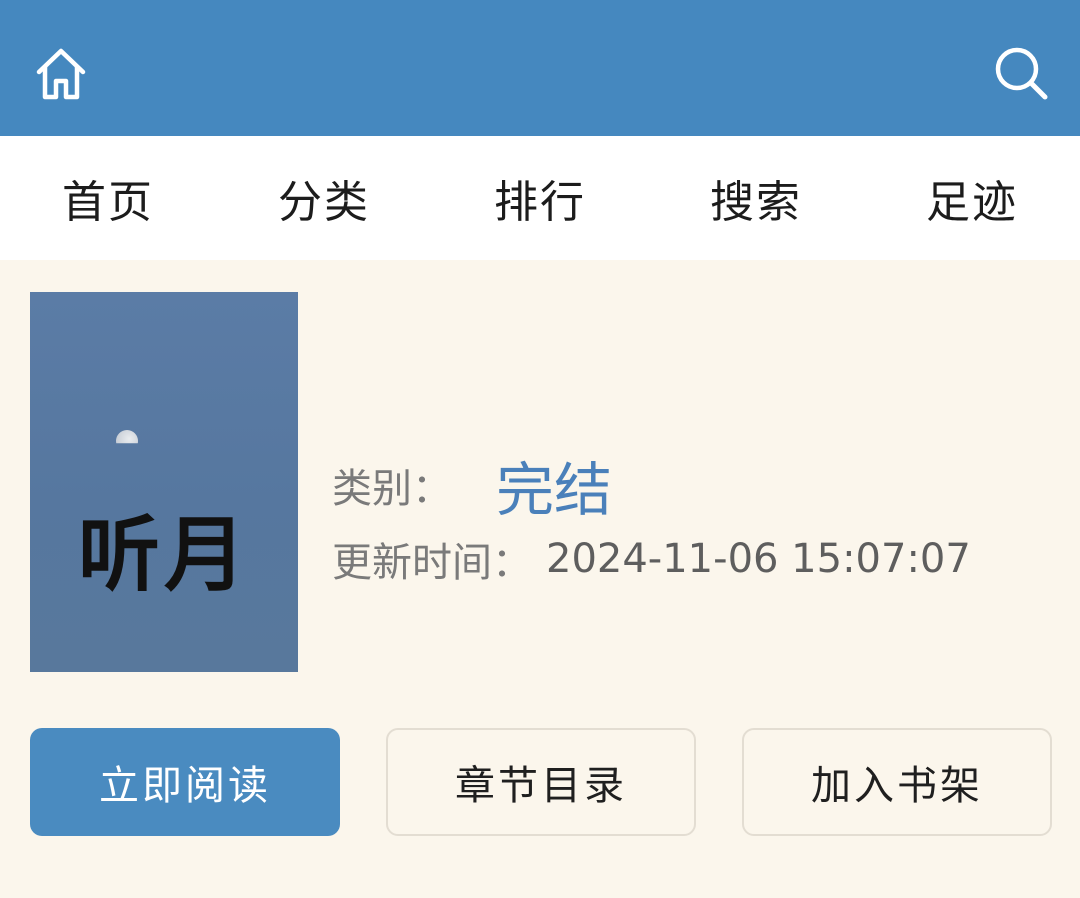 Image resolution: width=1080 pixels, height=898 pixels. What do you see at coordinates (392, 489) in the screenshot?
I see `category-label: 类别：` at bounding box center [392, 489].